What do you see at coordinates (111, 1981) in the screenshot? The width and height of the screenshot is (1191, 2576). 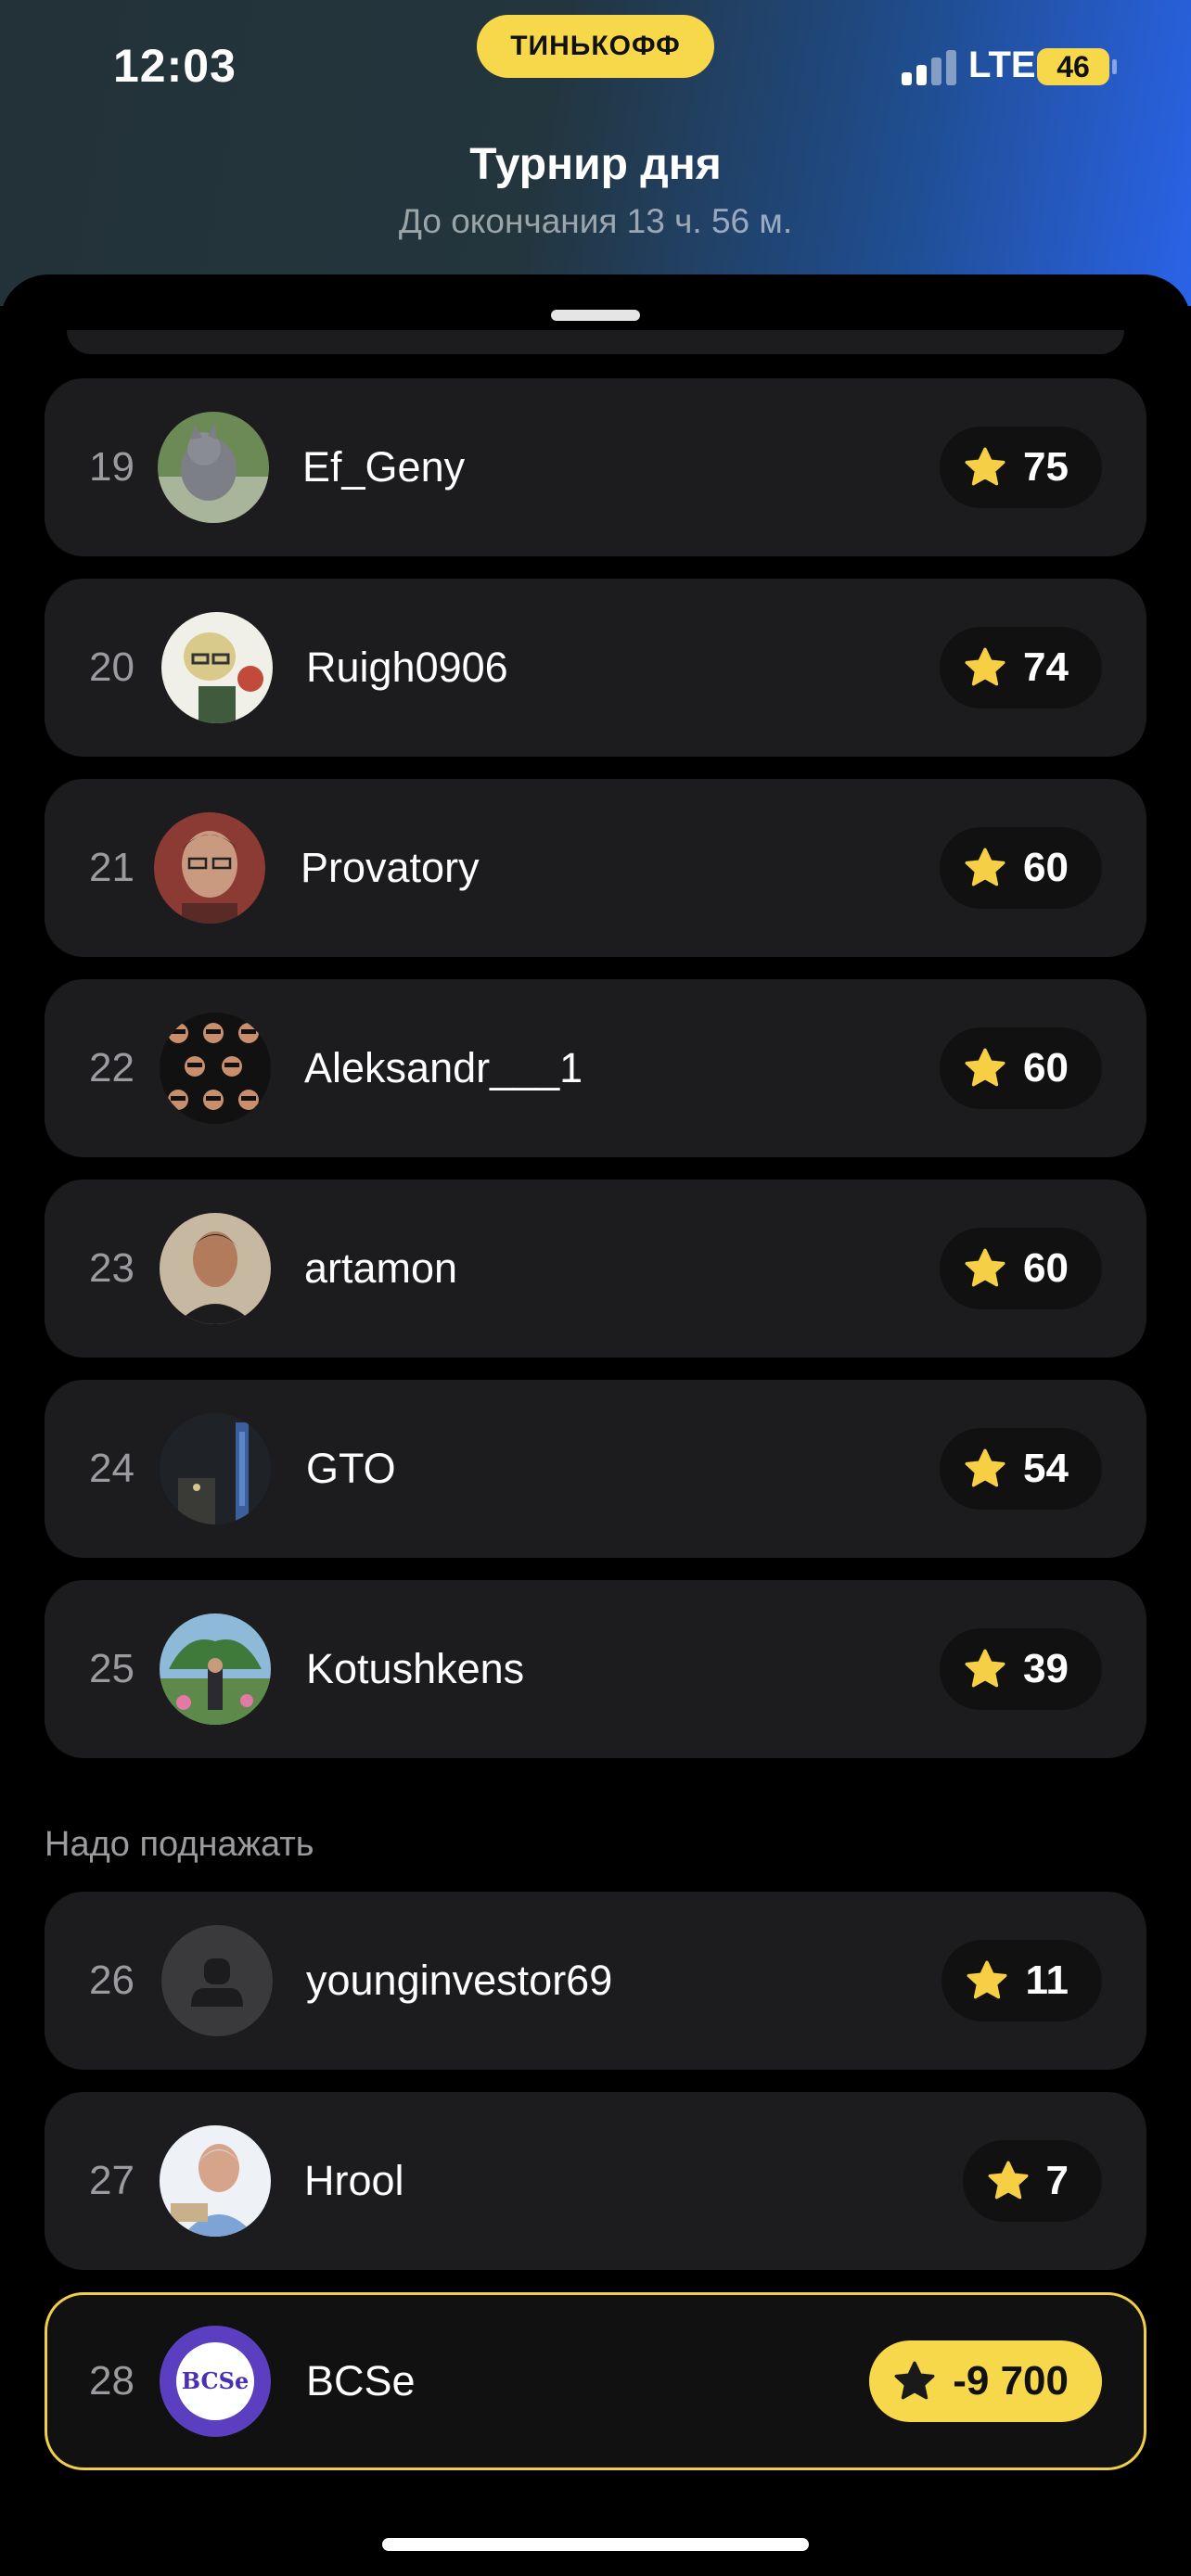 I see `rank-number: 26` at bounding box center [111, 1981].